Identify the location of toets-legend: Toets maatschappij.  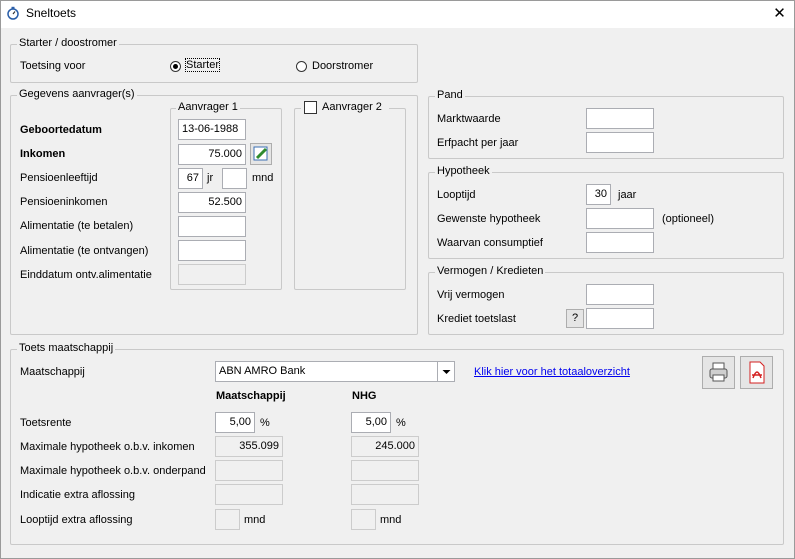
(66, 348).